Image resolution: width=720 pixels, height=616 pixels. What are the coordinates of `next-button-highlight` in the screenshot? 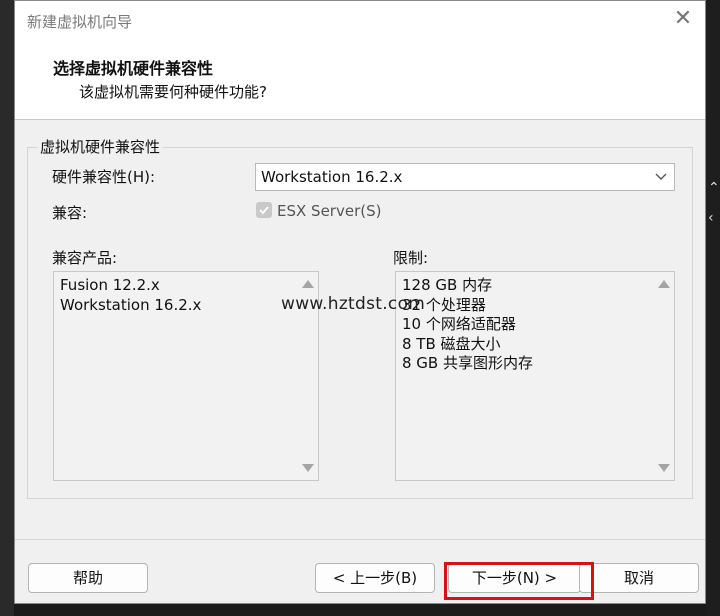 It's located at (519, 581).